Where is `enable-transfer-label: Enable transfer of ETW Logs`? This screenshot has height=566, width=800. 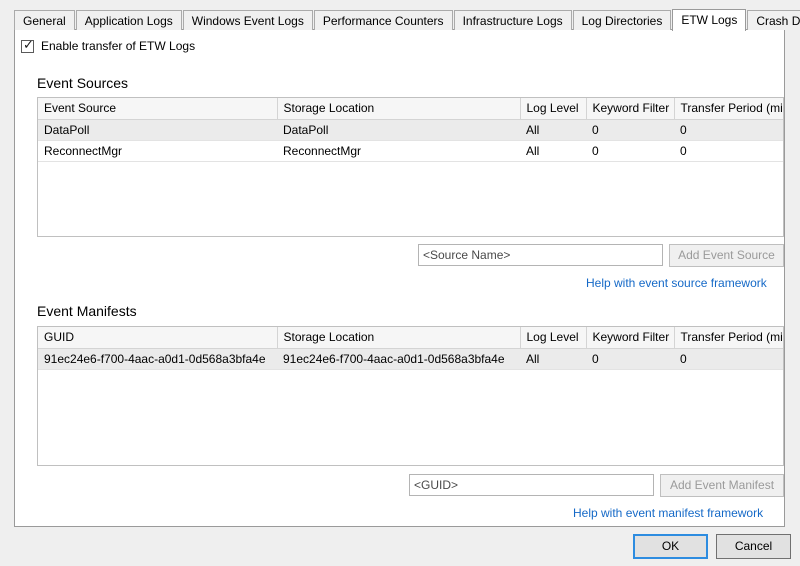 enable-transfer-label: Enable transfer of ETW Logs is located at coordinates (118, 46).